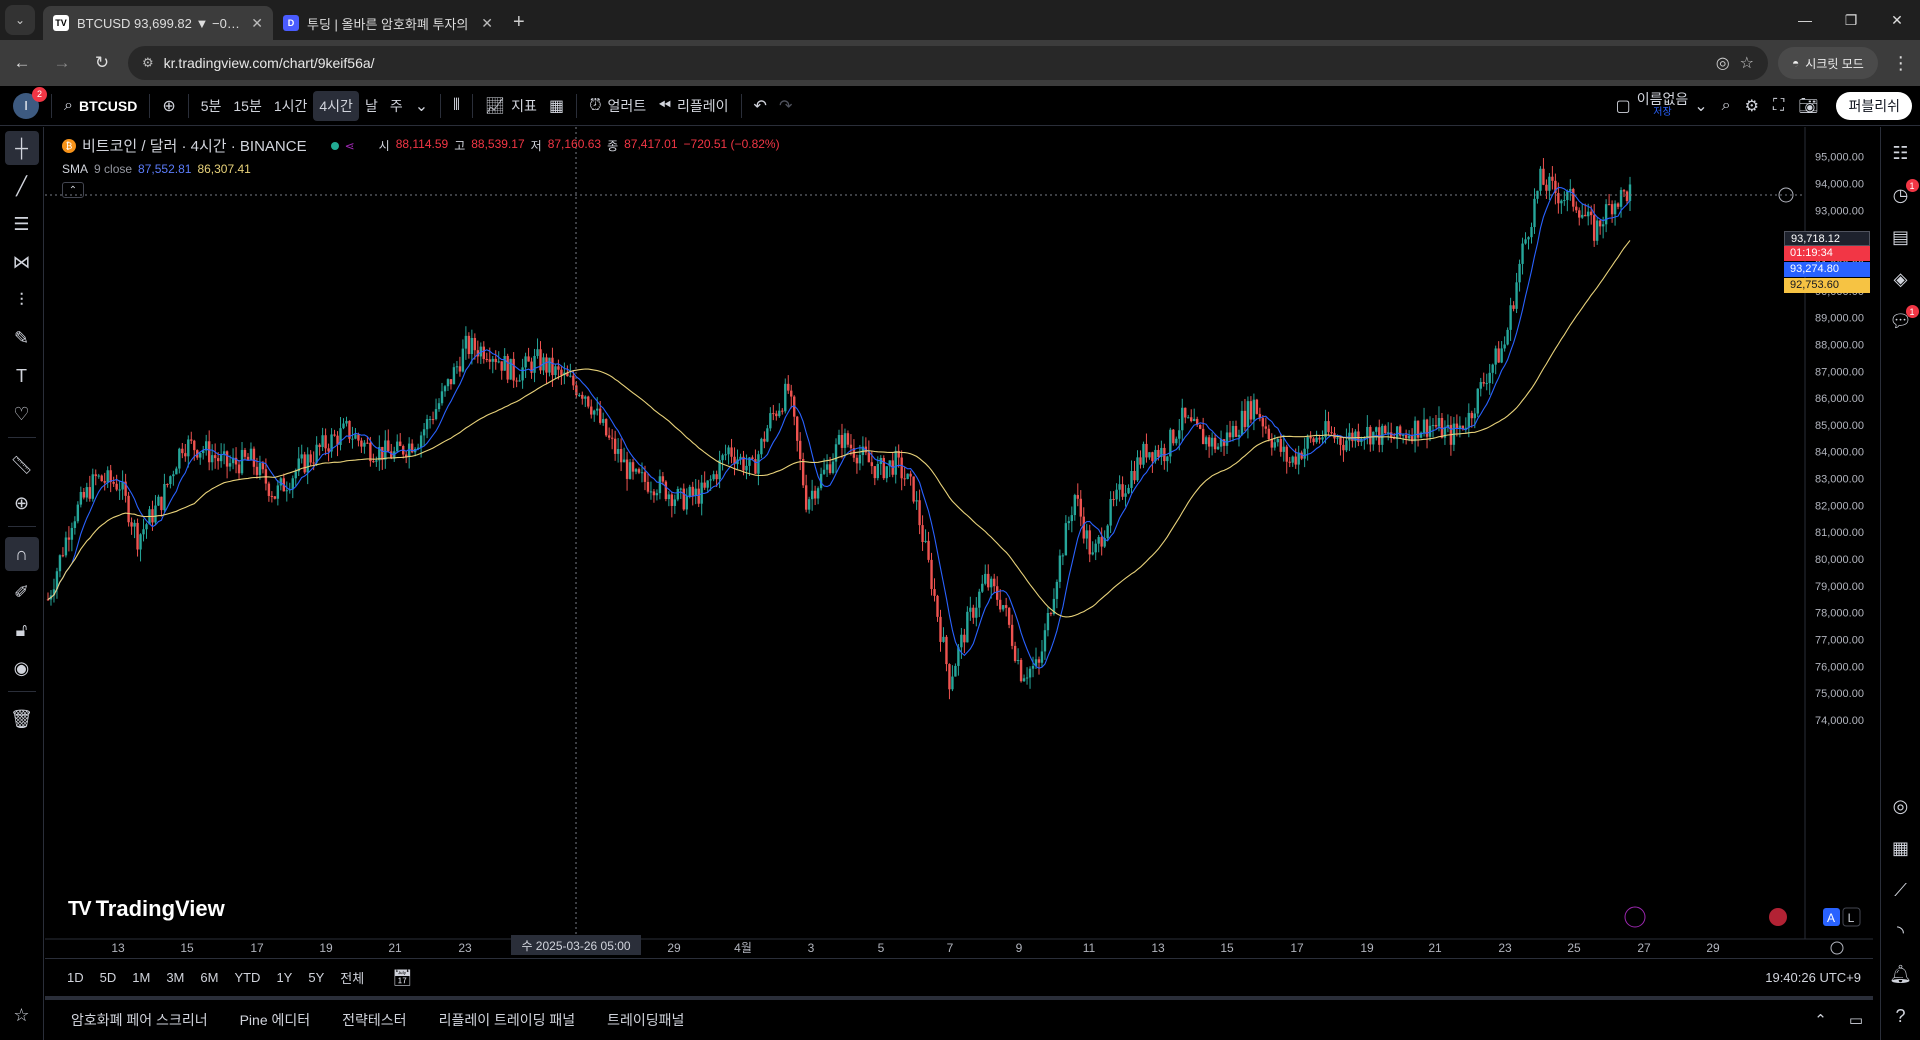  What do you see at coordinates (1662, 106) in the screenshot?
I see `layout-select-button: ▢ 이름없음 저장 ⌄` at bounding box center [1662, 106].